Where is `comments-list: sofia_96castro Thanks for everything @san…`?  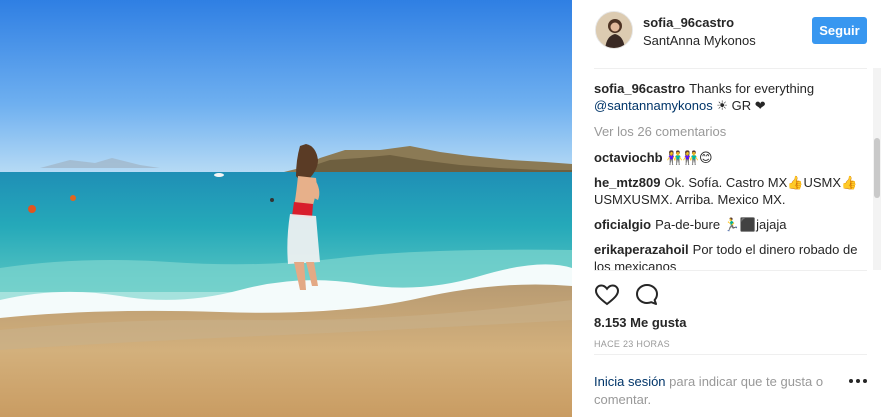
comments-list: sofia_96castro Thanks for everything @san… is located at coordinates (730, 175).